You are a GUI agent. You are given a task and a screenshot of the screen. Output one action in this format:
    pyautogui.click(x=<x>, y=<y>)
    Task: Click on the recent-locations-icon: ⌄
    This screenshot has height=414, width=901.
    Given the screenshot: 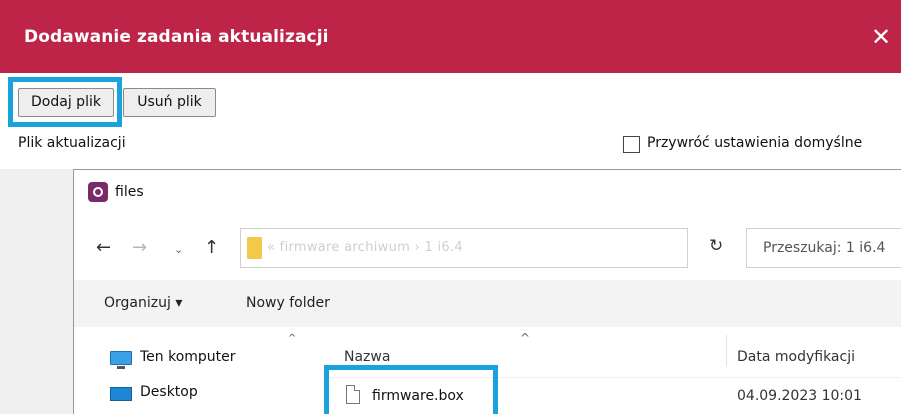 What is the action you would take?
    pyautogui.click(x=178, y=250)
    